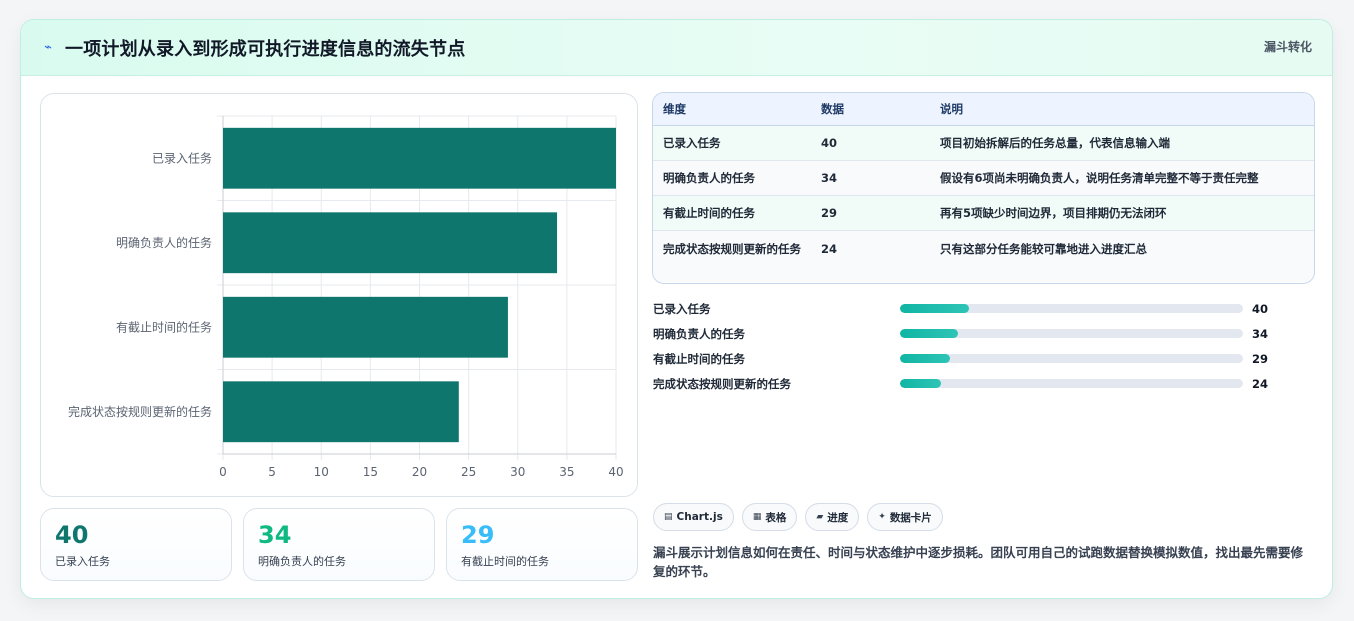 The width and height of the screenshot is (1354, 621). What do you see at coordinates (870, 143) in the screenshot?
I see `table-cell: 40` at bounding box center [870, 143].